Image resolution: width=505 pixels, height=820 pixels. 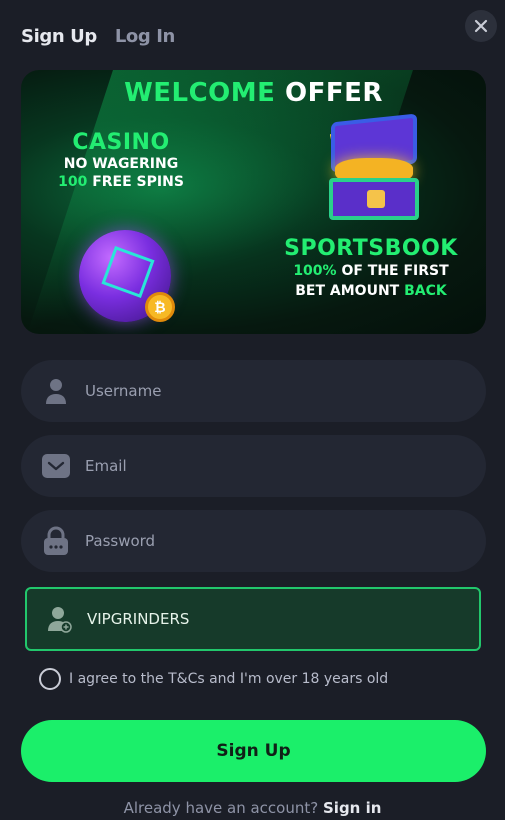 What do you see at coordinates (50, 679) in the screenshot?
I see `terms-checkbox` at bounding box center [50, 679].